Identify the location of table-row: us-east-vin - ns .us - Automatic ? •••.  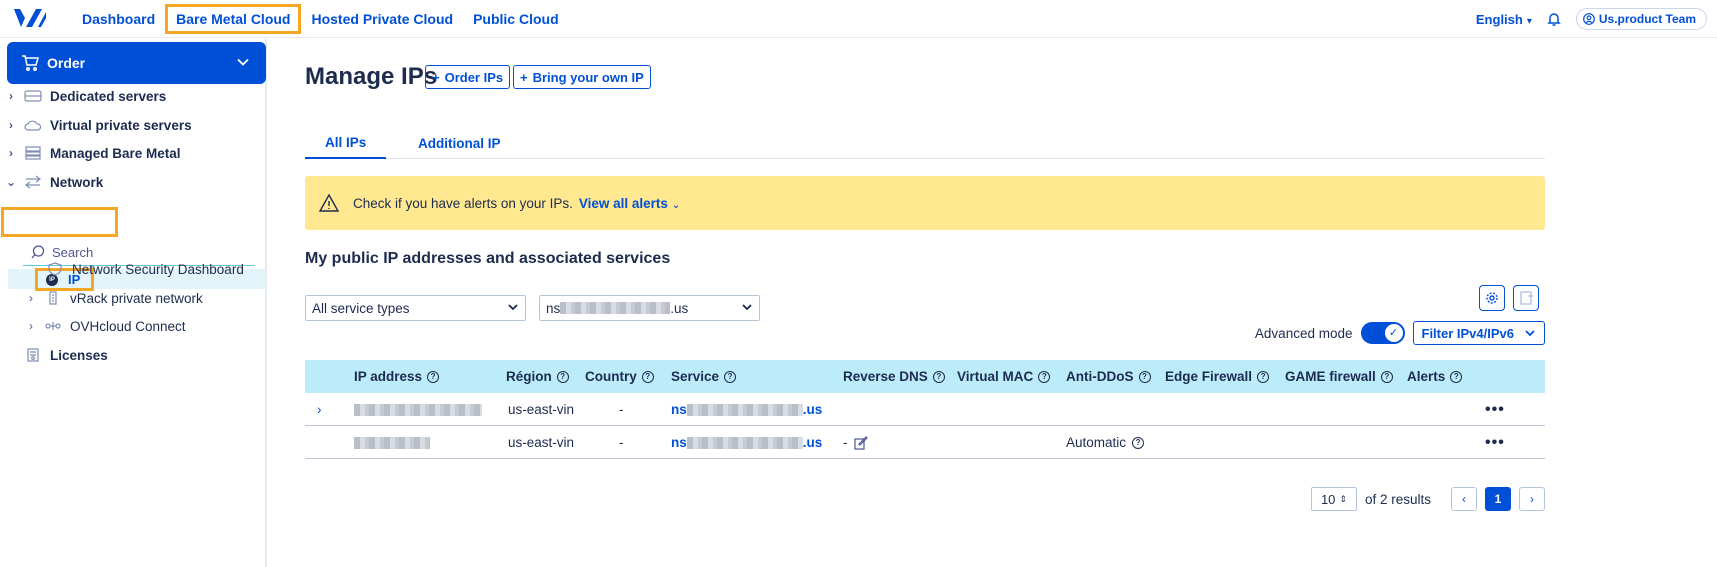
(925, 442).